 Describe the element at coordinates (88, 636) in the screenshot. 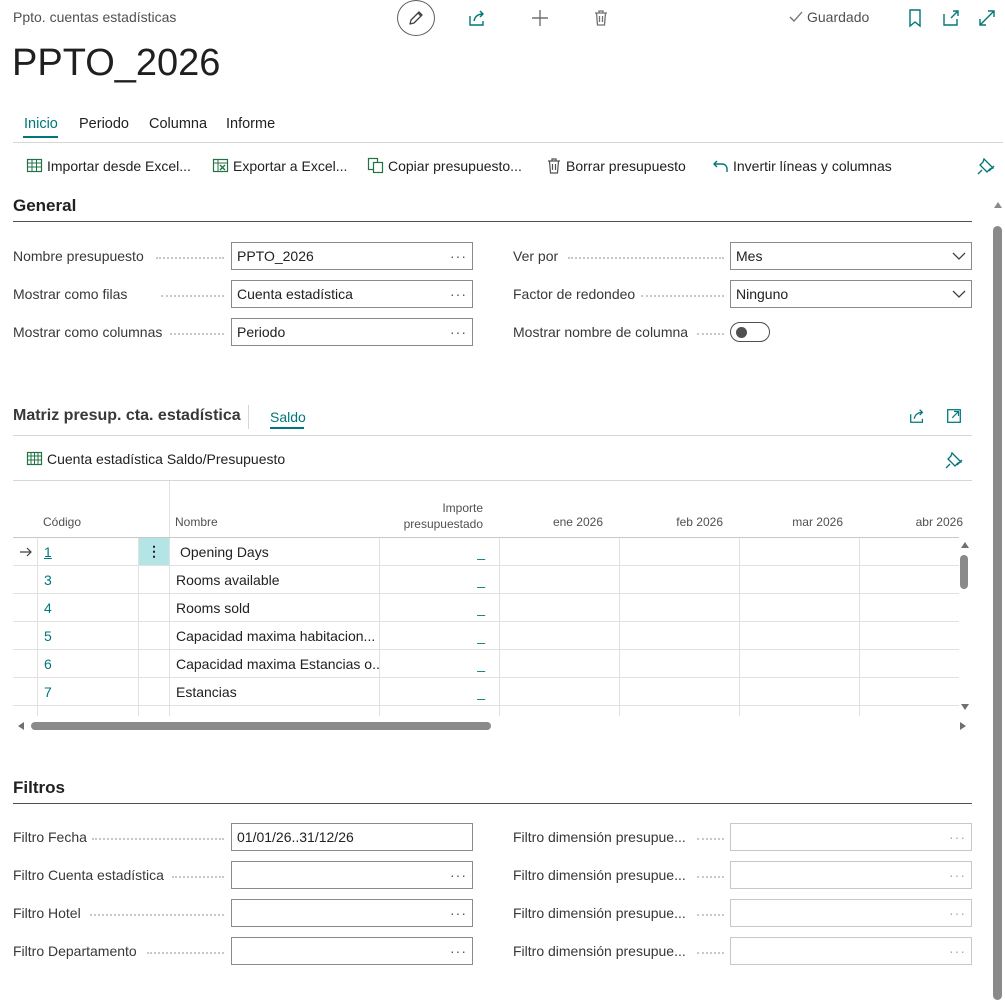

I see `row-code: 5` at that location.